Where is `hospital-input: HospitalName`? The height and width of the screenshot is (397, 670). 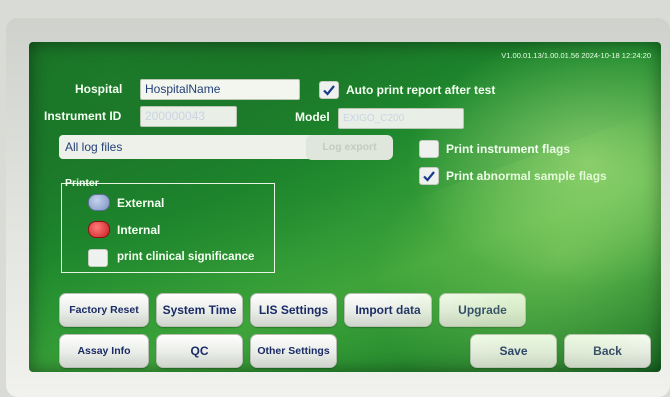 hospital-input: HospitalName is located at coordinates (220, 89).